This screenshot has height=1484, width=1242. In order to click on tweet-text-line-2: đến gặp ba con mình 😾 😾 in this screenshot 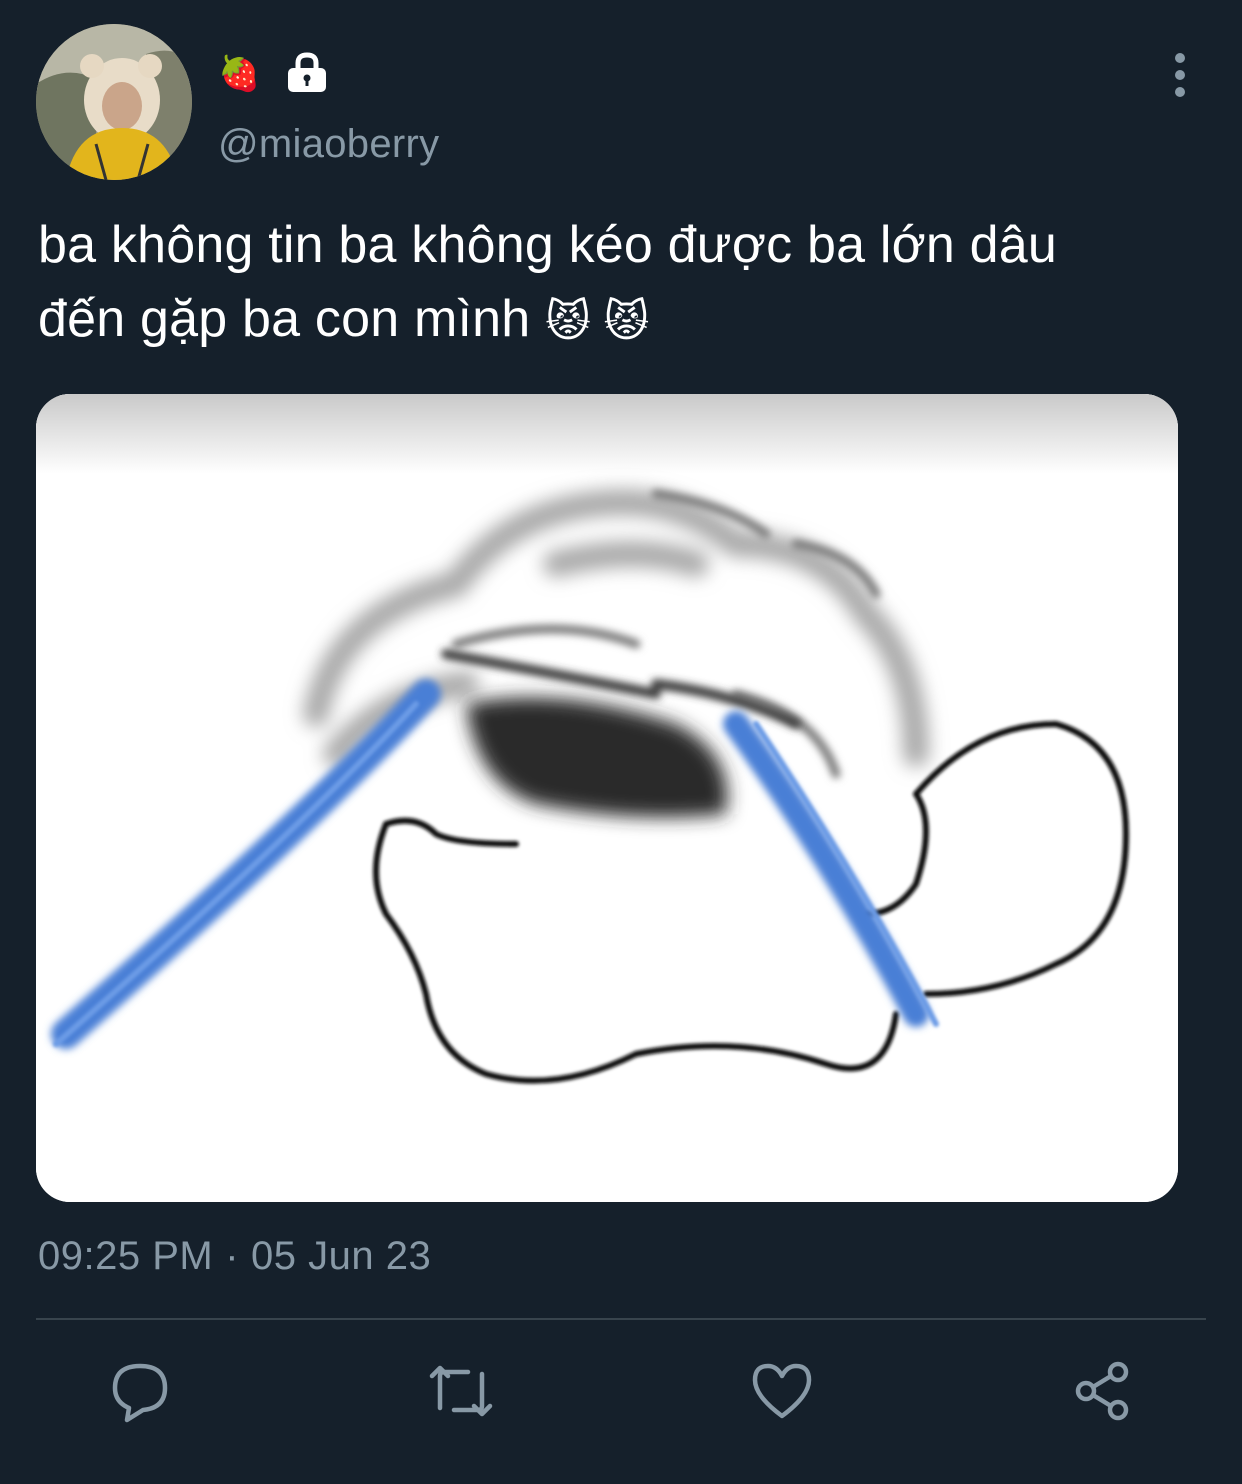, I will do `click(623, 320)`.